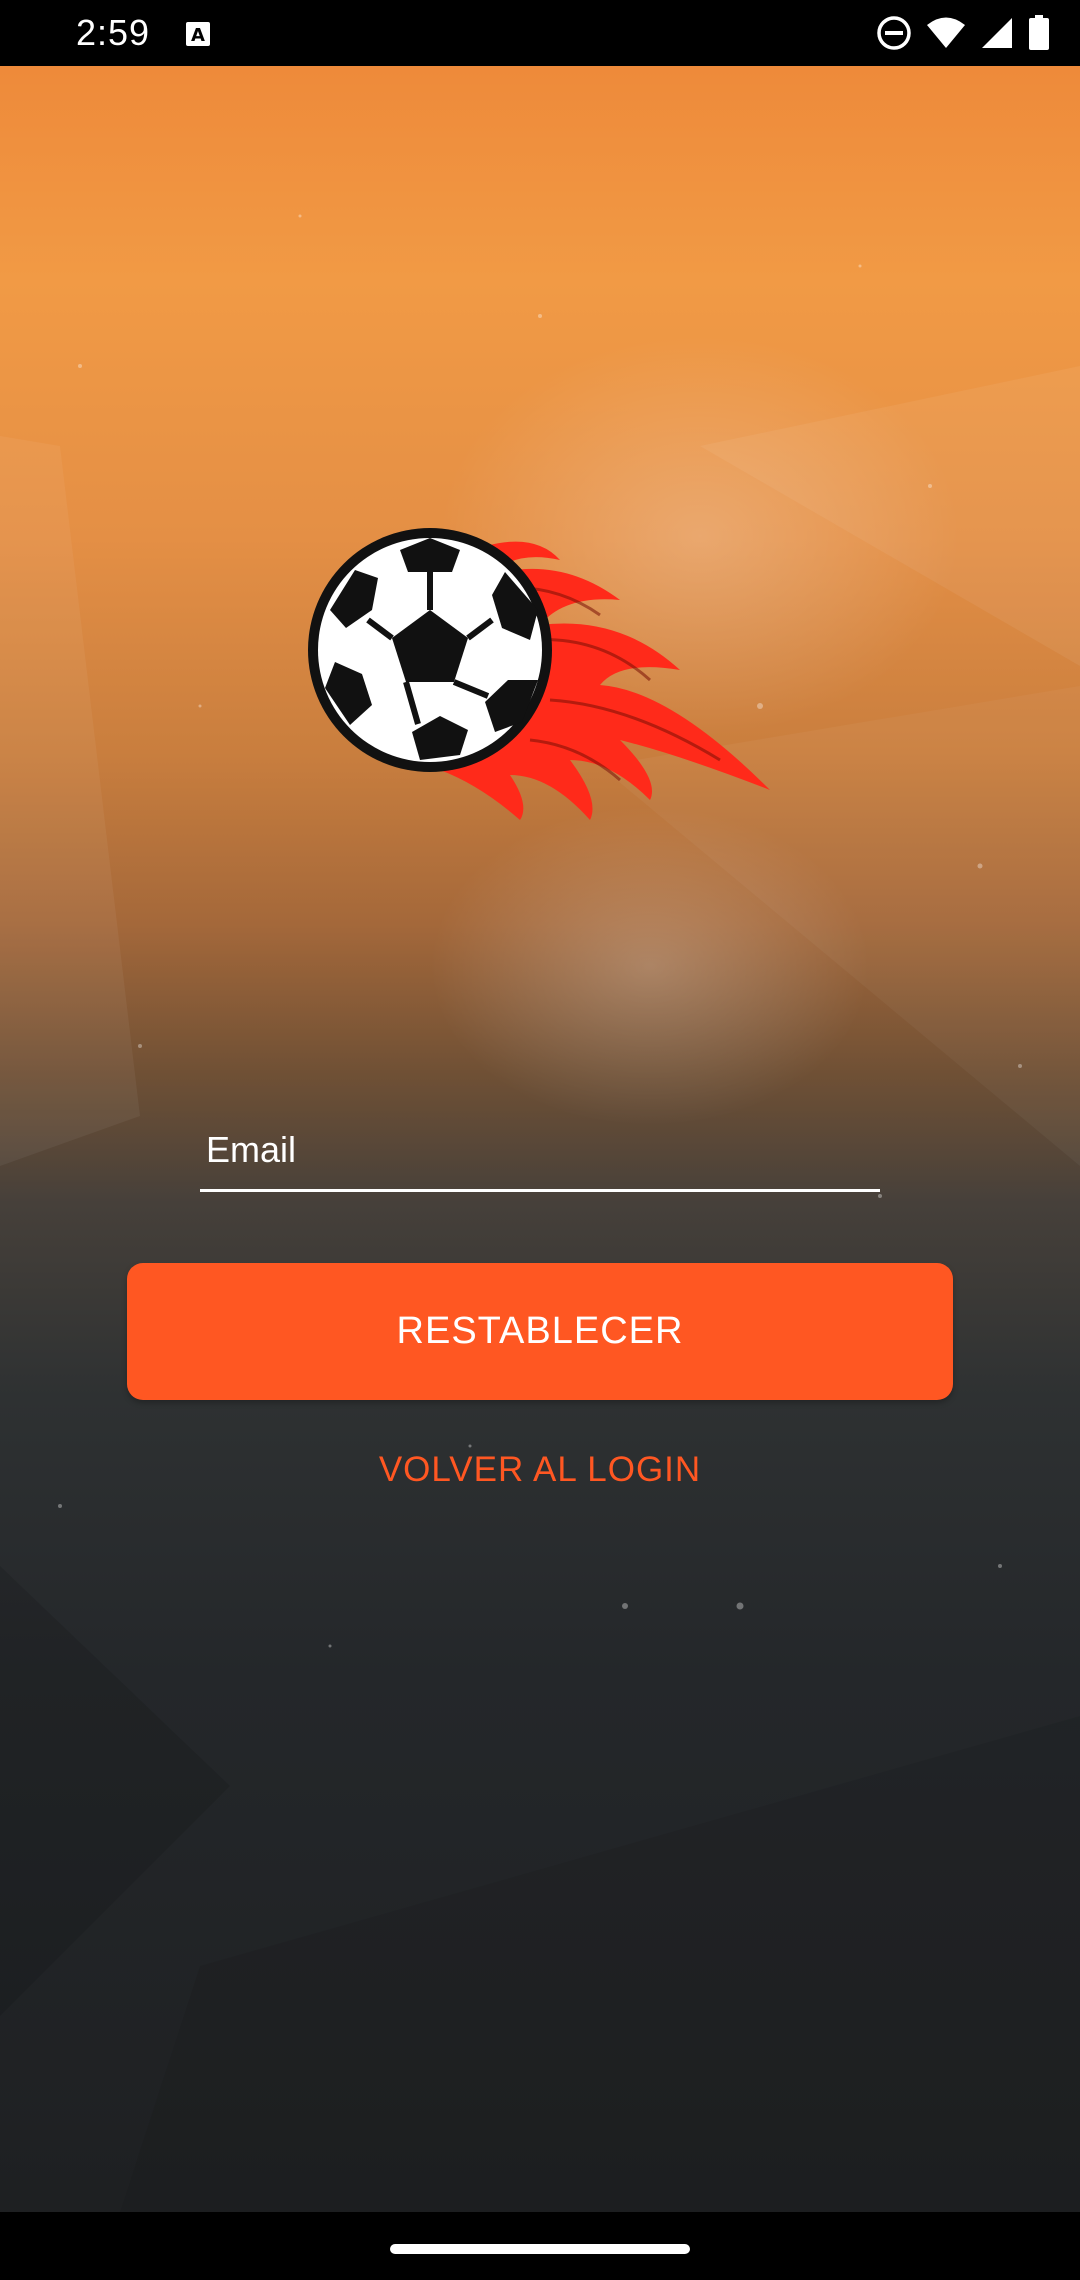 The width and height of the screenshot is (1080, 2280). What do you see at coordinates (894, 33) in the screenshot?
I see `do-not-disturb-icon` at bounding box center [894, 33].